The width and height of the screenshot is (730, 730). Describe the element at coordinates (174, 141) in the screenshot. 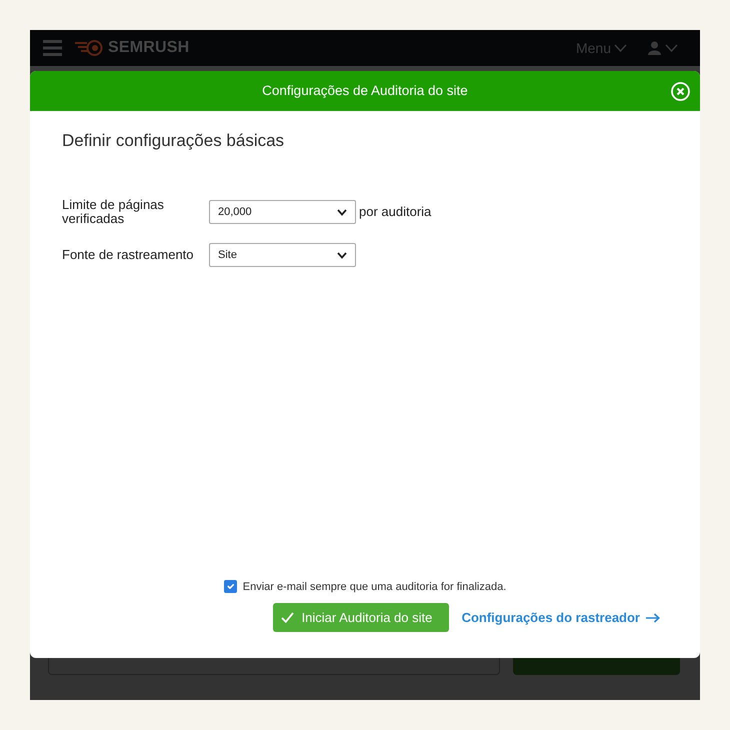

I see `section-heading: Definir configurações básicas` at that location.